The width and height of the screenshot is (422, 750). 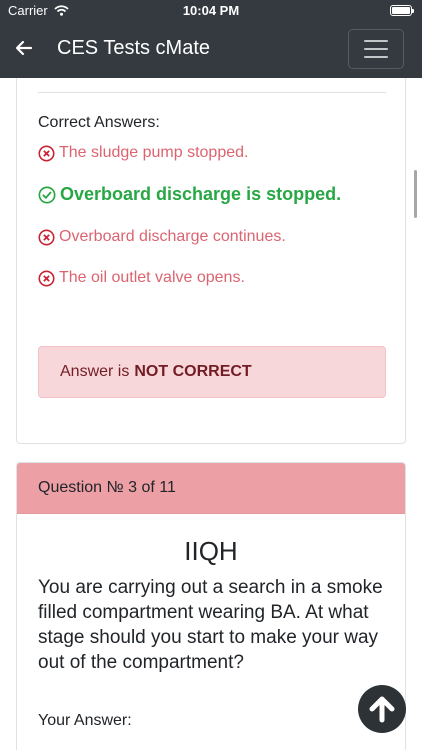 What do you see at coordinates (402, 10) in the screenshot?
I see `battery-icon` at bounding box center [402, 10].